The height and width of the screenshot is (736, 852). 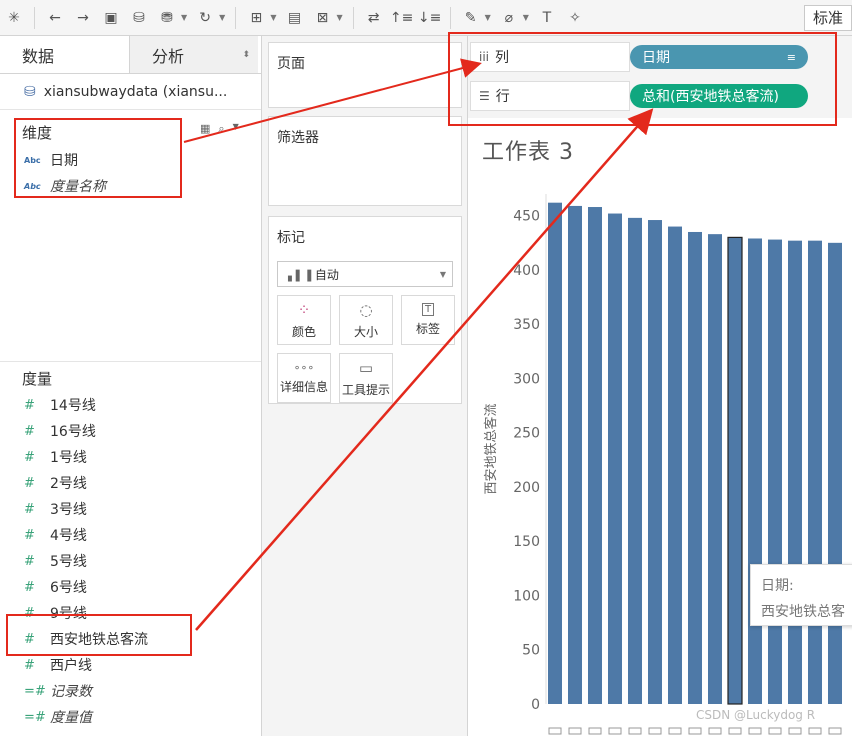 What do you see at coordinates (130, 535) in the screenshot?
I see `measure-field: #4号线` at bounding box center [130, 535].